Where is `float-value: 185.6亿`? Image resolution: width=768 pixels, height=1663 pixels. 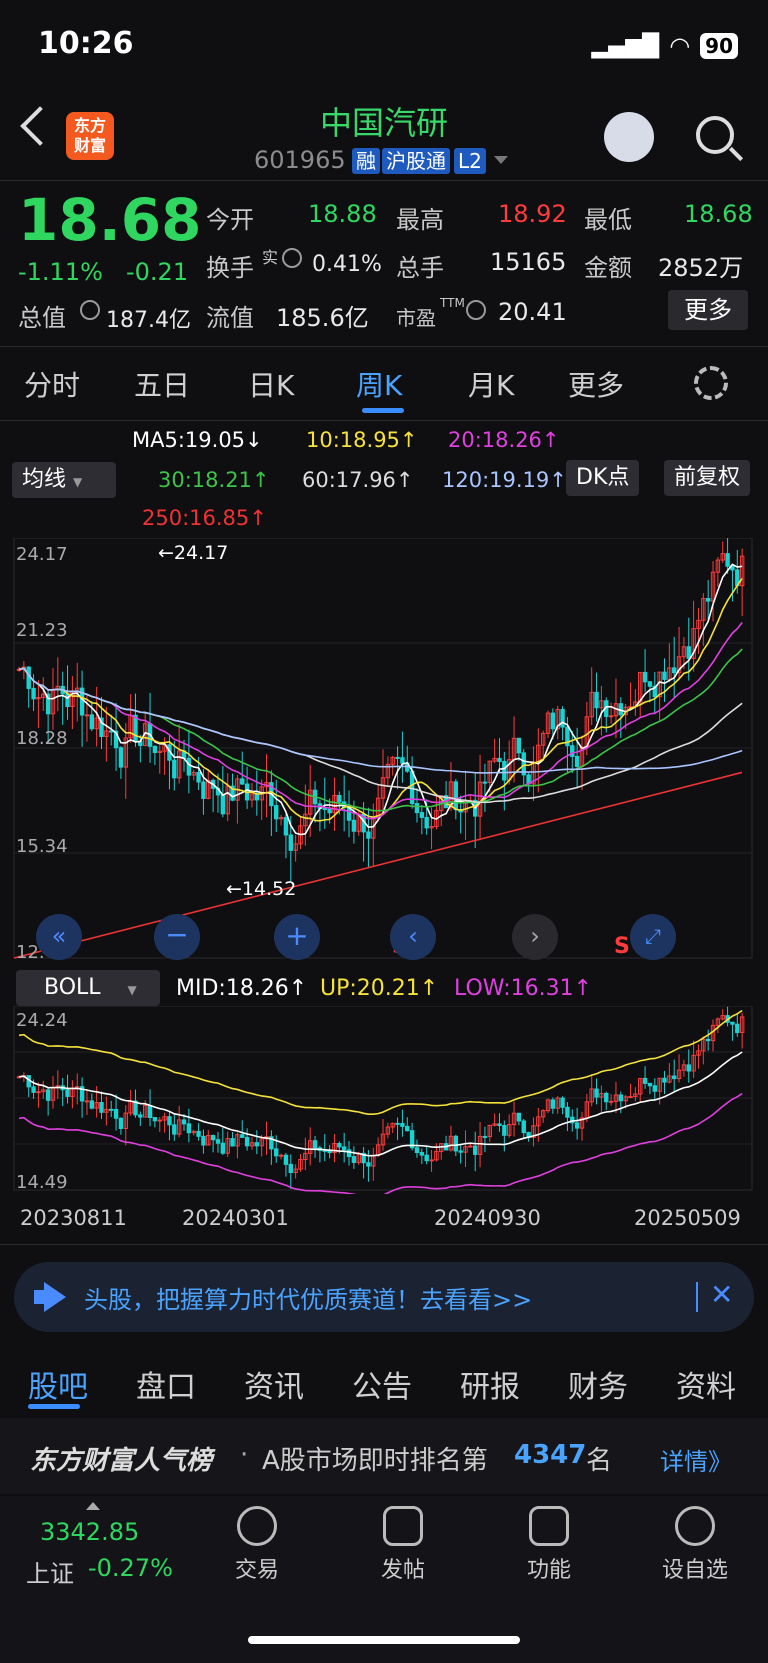
float-value: 185.6亿 is located at coordinates (322, 318).